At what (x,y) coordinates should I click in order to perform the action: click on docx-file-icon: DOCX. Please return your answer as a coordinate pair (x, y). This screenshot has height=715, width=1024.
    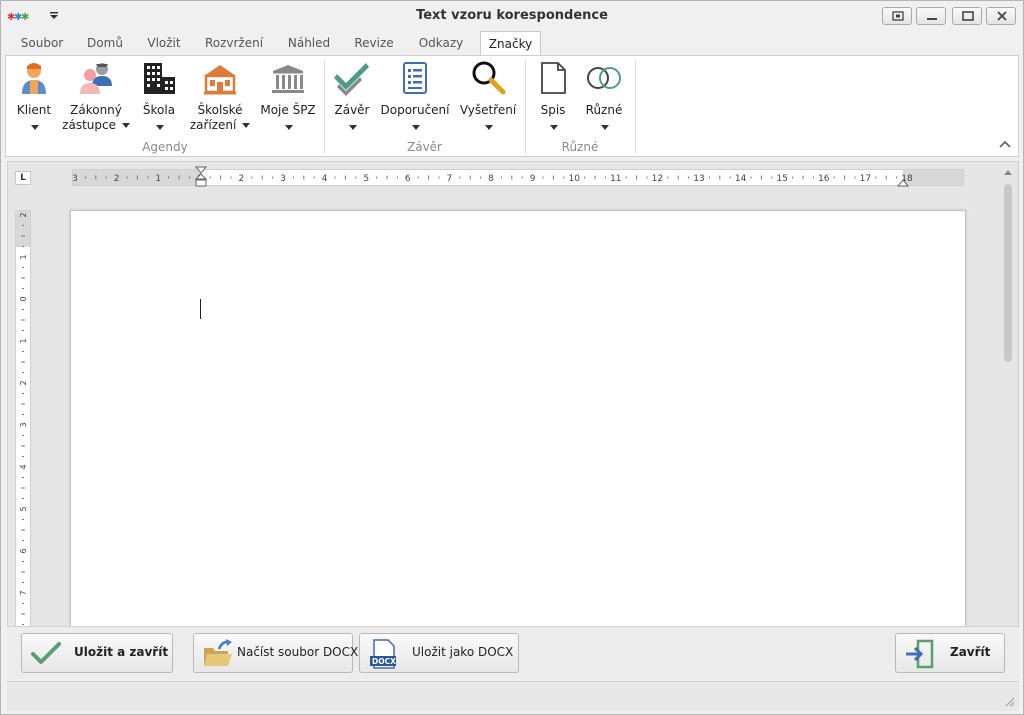
    Looking at the image, I should click on (383, 654).